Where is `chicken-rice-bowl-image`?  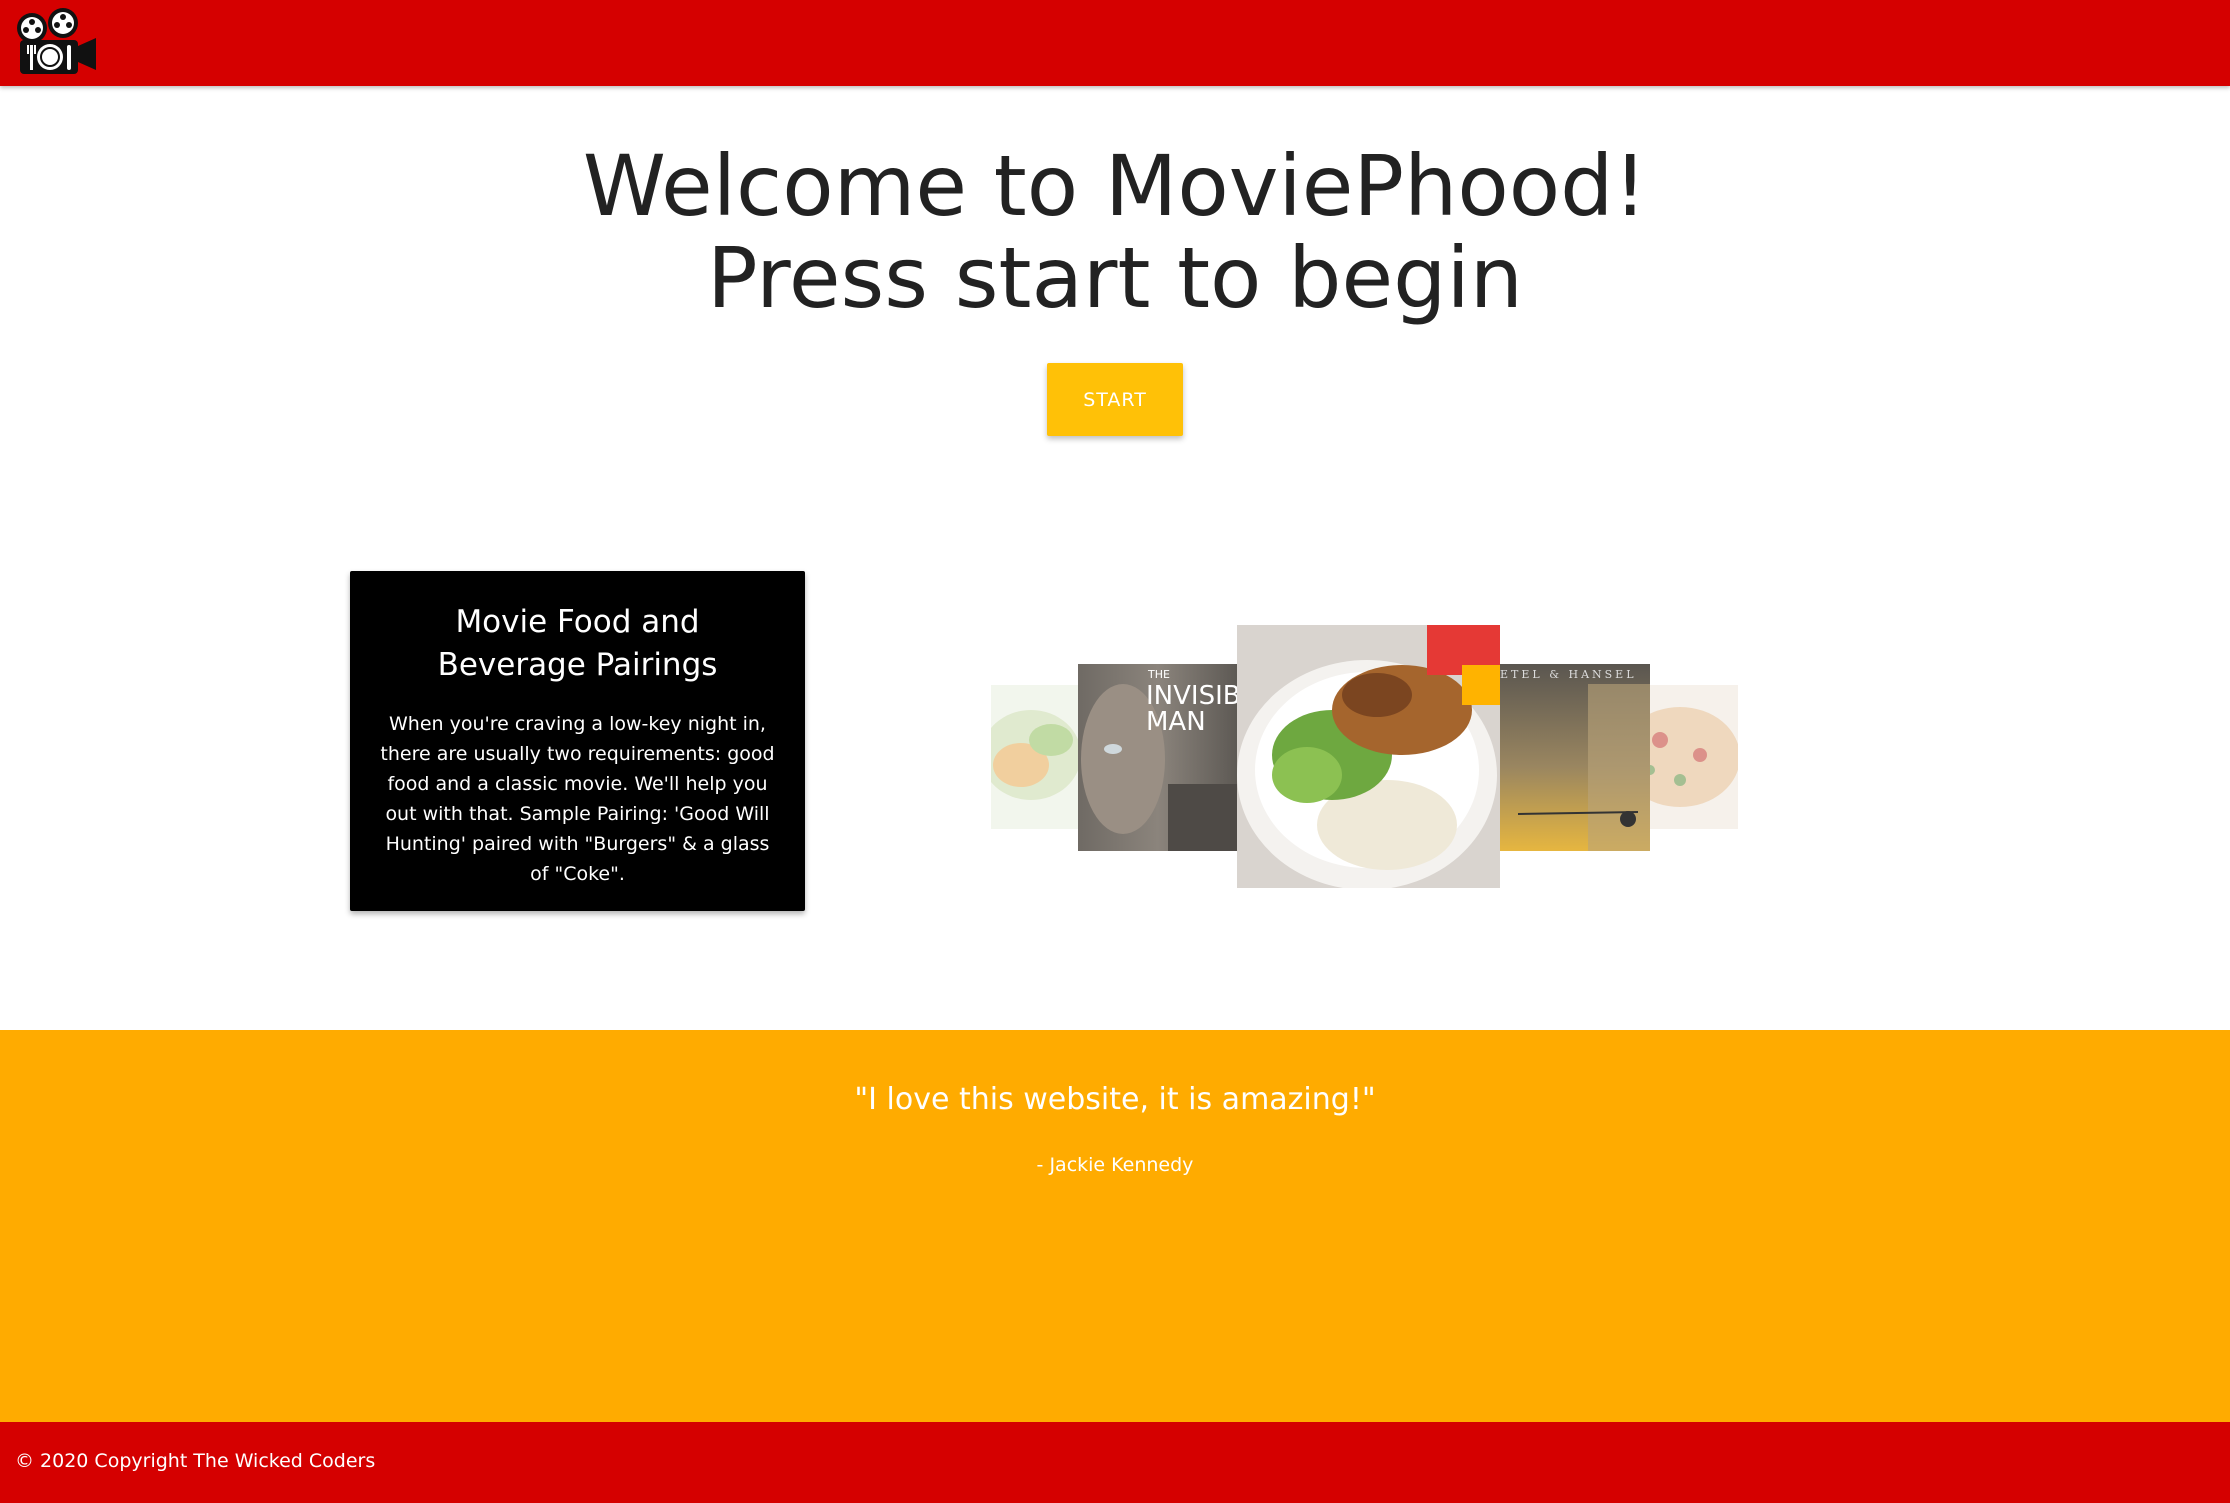 chicken-rice-bowl-image is located at coordinates (1368, 756).